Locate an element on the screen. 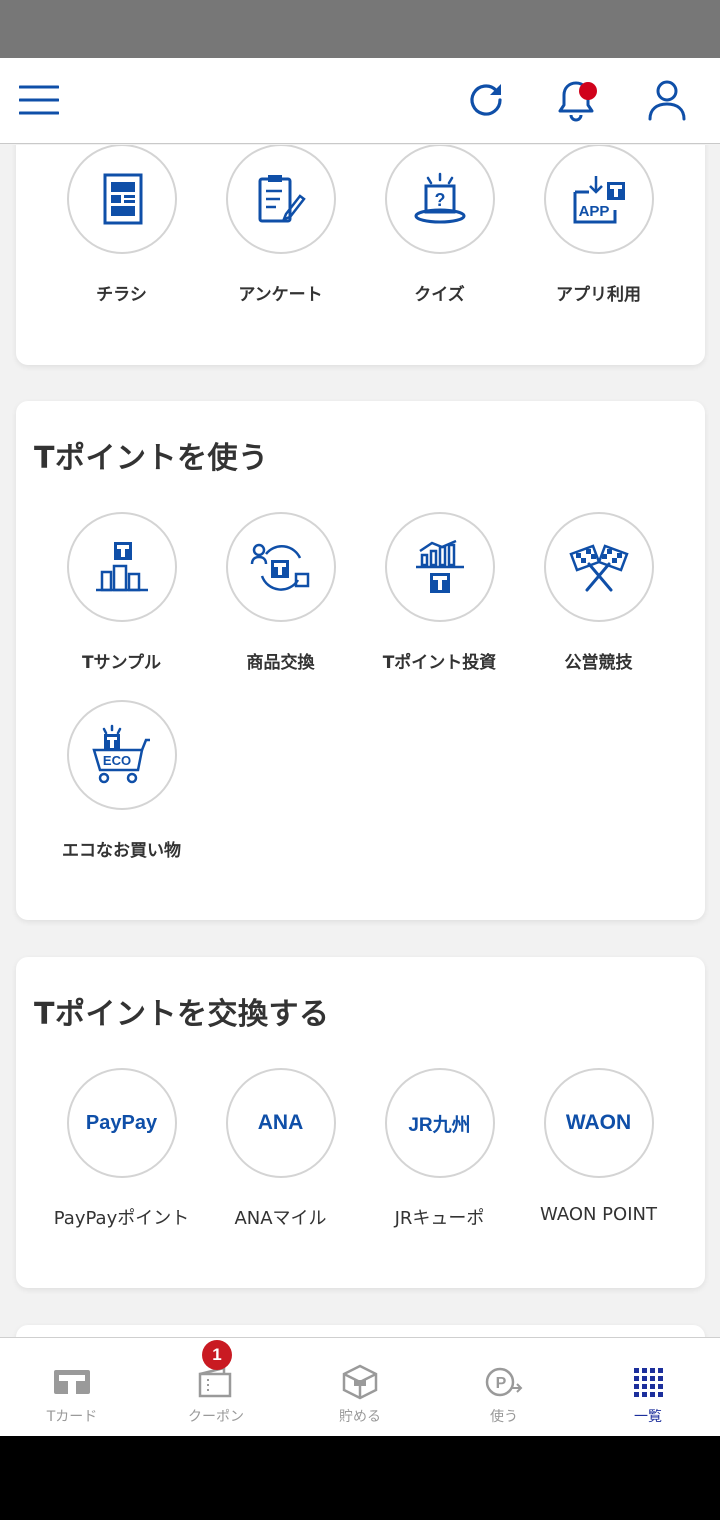 The width and height of the screenshot is (720, 1520). hamburger-menu-icon is located at coordinates (39, 100).